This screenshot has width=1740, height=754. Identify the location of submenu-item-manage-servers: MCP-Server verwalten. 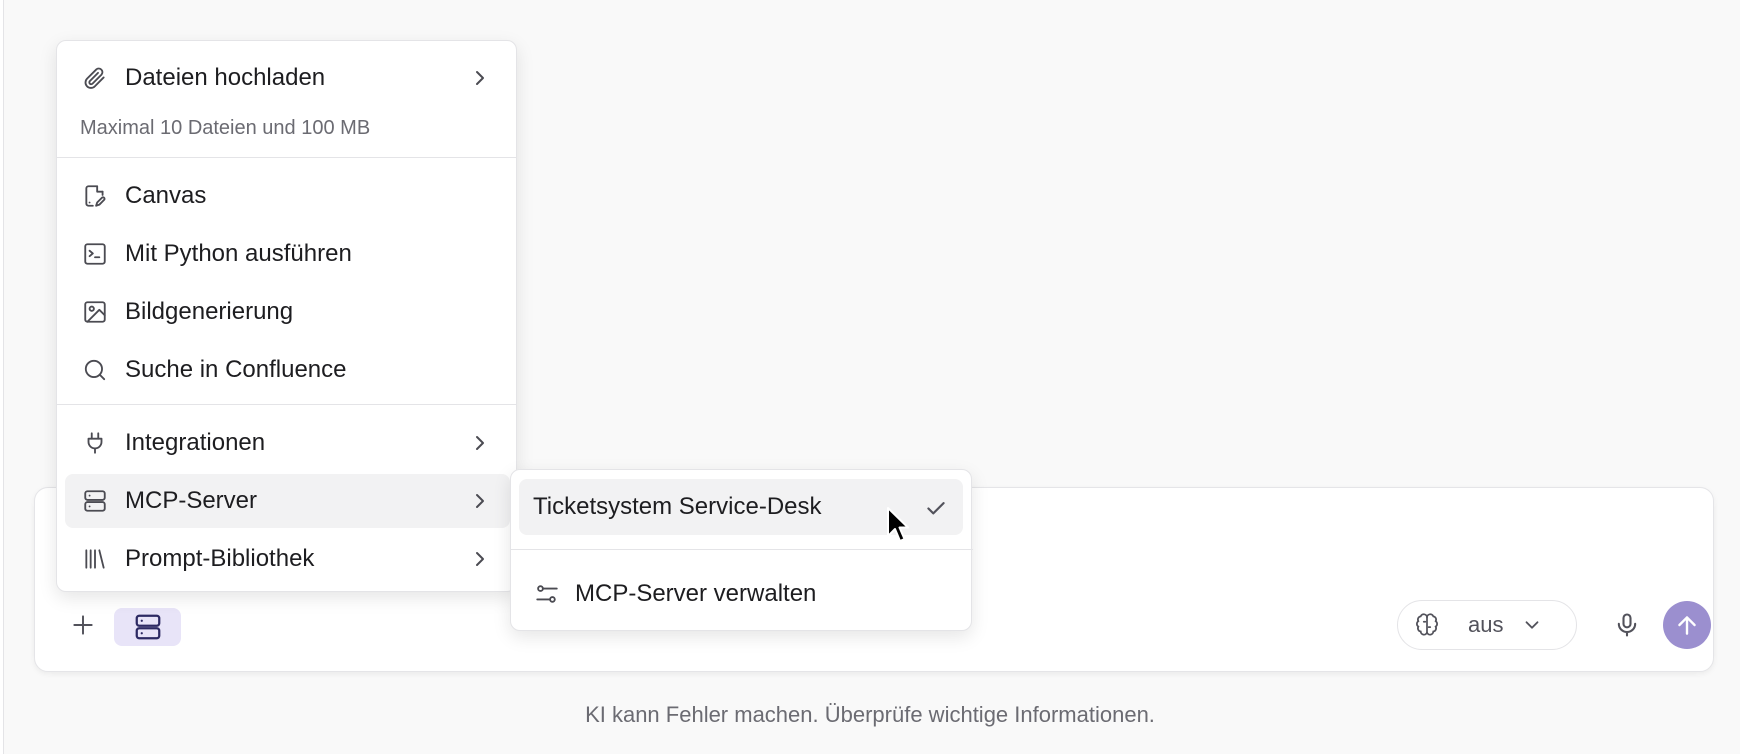
(741, 594).